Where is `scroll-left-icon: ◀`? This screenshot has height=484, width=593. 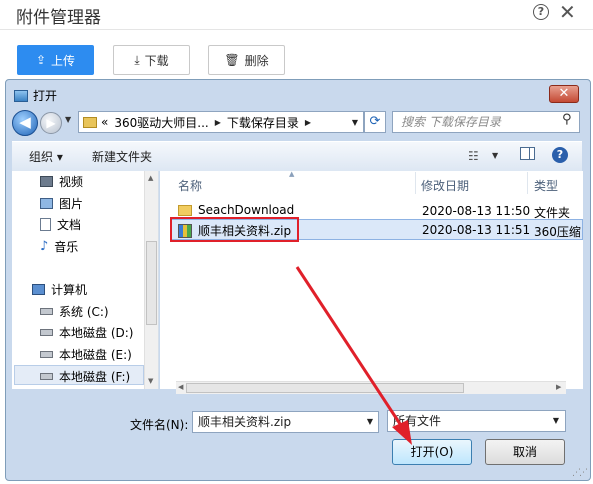 scroll-left-icon: ◀ is located at coordinates (180, 387).